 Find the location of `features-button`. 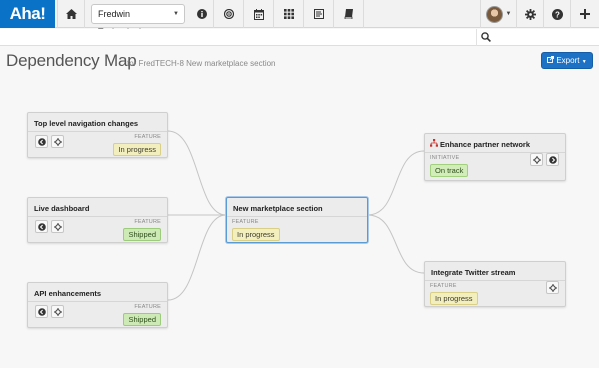

features-button is located at coordinates (289, 14).